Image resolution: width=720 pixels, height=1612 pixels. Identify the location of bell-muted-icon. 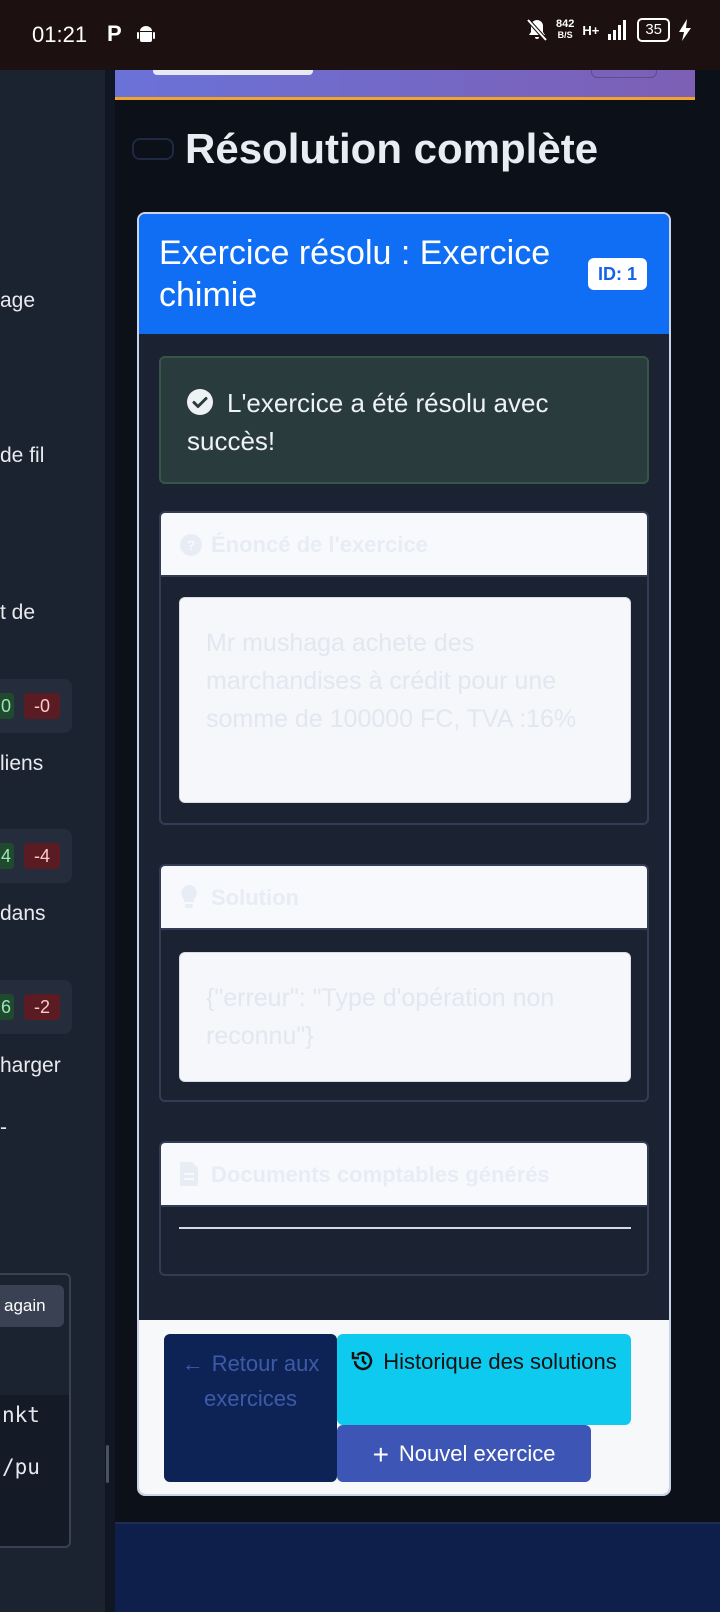
(537, 30).